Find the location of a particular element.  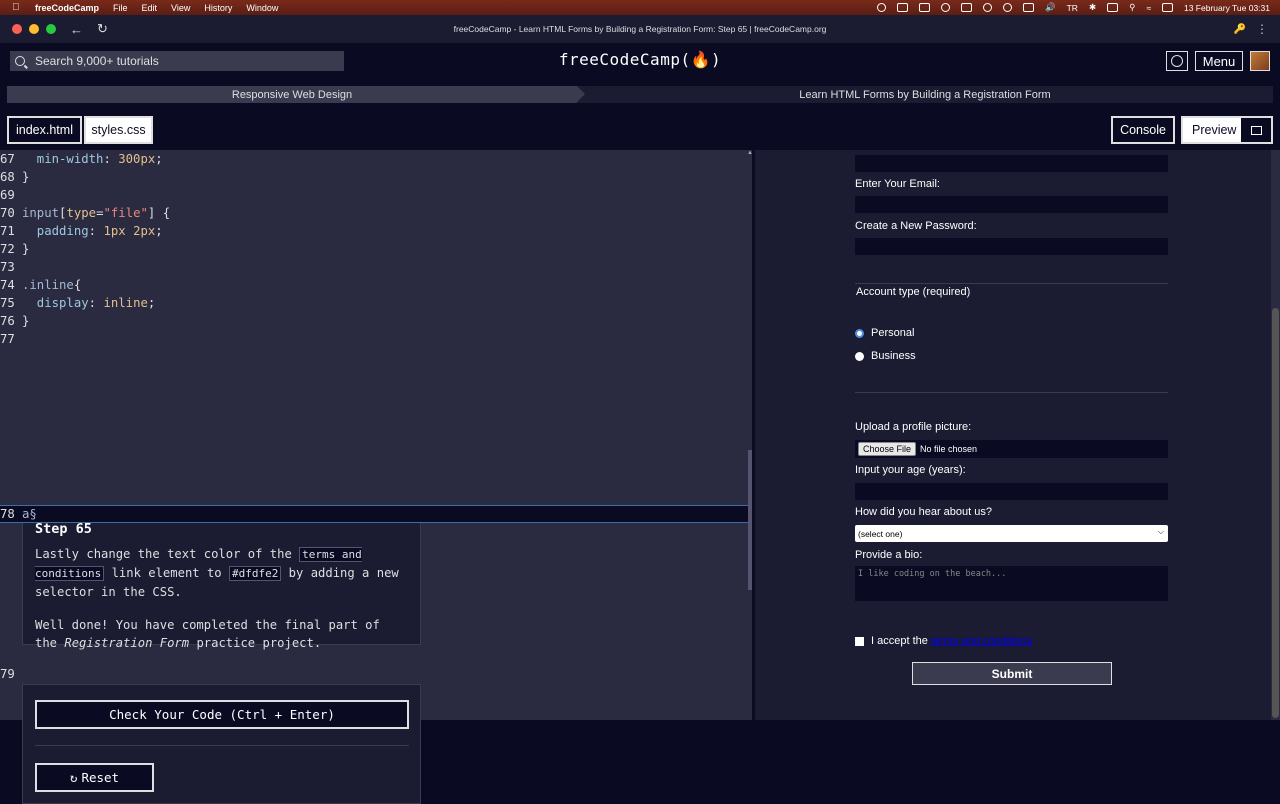

breadcrumb-superblock: Responsive Web Design is located at coordinates (296, 94).